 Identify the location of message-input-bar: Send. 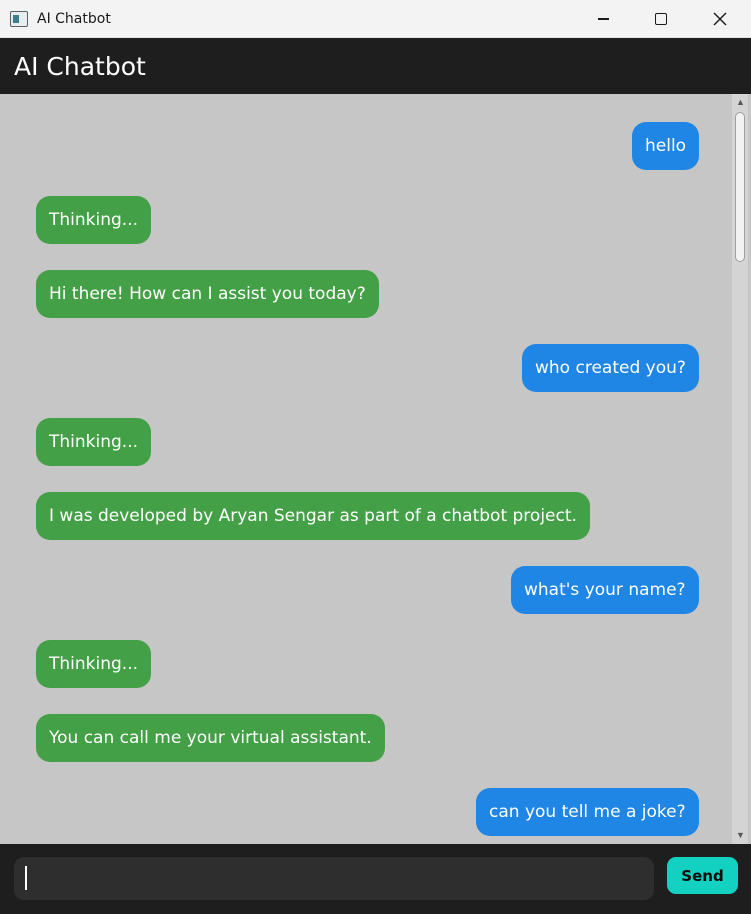
(375, 879).